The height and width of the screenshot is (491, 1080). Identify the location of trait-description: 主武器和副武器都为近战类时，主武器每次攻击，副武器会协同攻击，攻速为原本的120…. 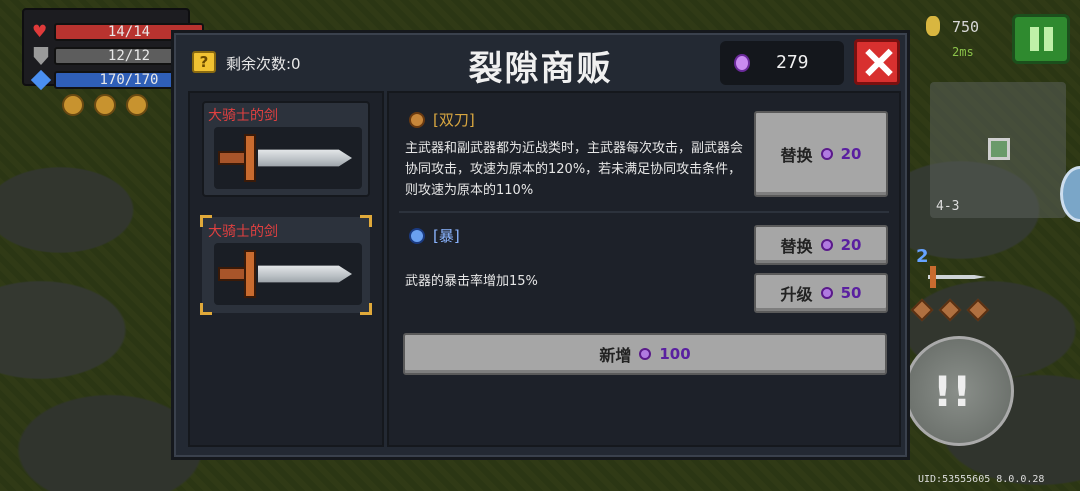
(574, 169).